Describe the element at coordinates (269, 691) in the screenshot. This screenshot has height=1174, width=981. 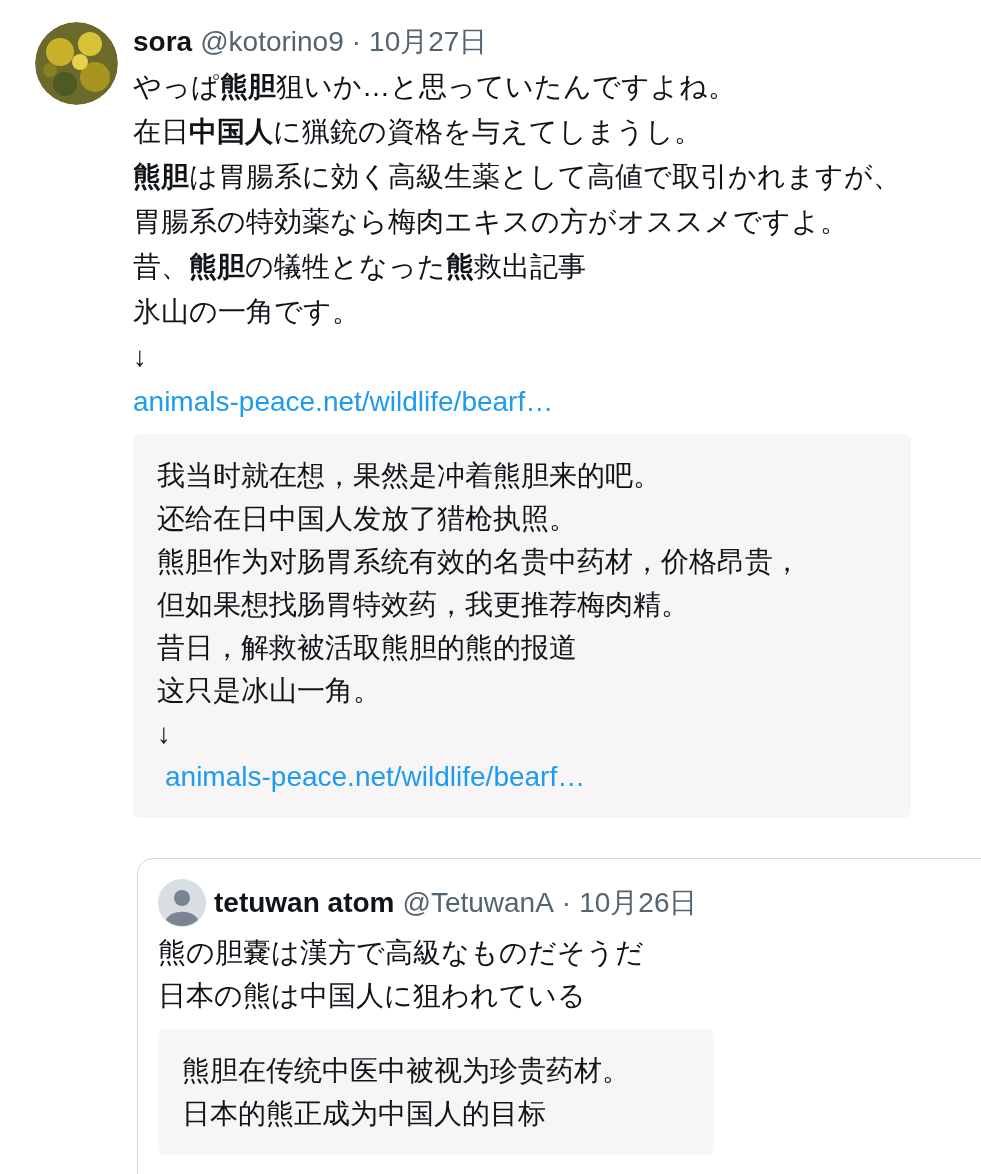
I see `translated-text: 这只是冰山一角。` at that location.